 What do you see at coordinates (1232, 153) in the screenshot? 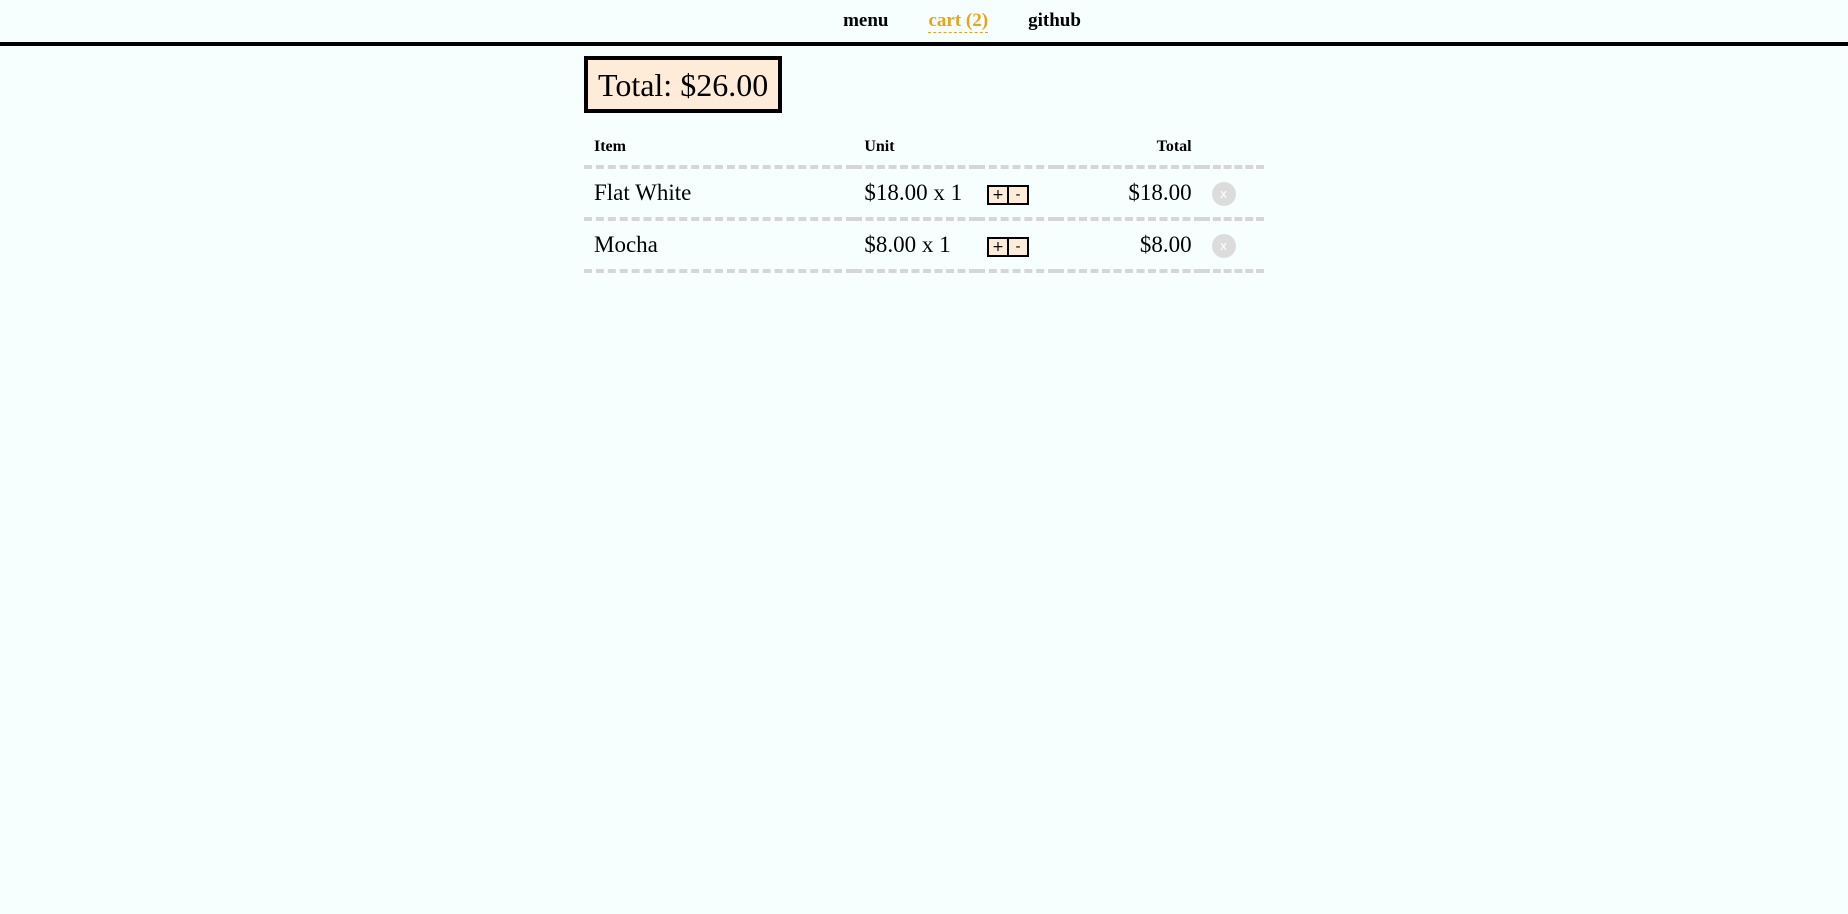
I see `header-remove` at bounding box center [1232, 153].